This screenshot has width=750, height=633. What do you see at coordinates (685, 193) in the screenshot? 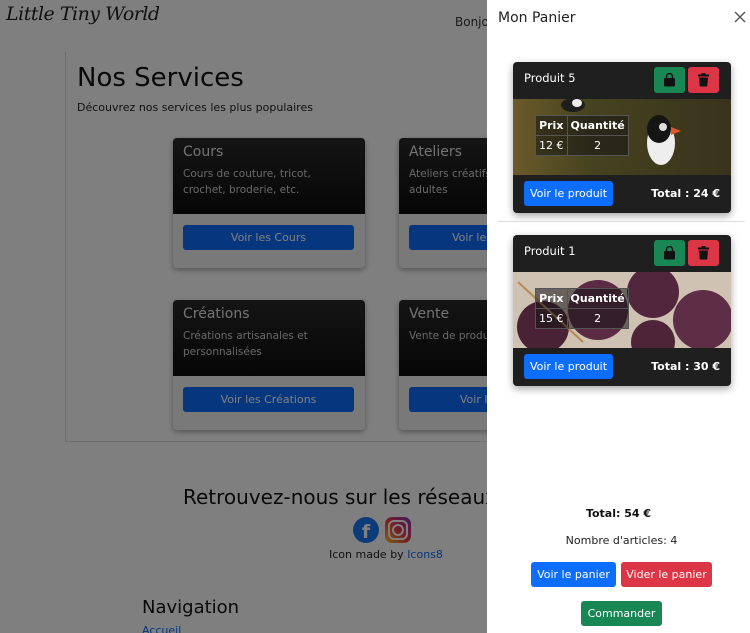
I see `item-total: Total : 24 €` at bounding box center [685, 193].